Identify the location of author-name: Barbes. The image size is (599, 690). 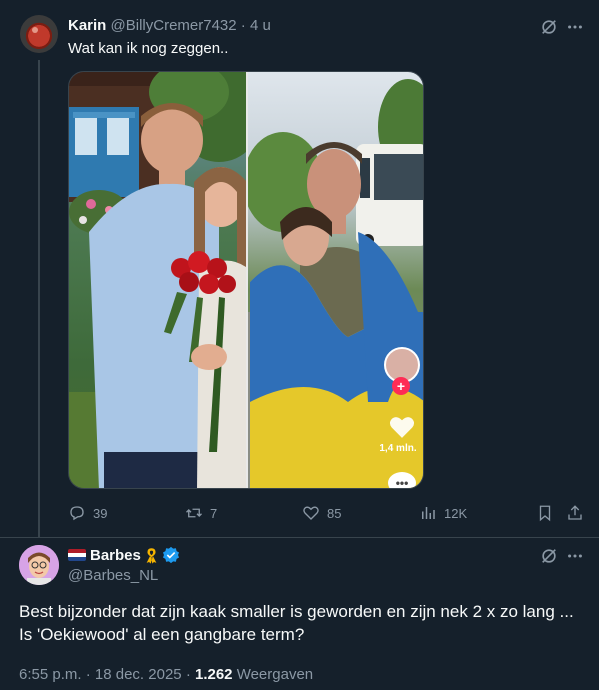
(115, 555).